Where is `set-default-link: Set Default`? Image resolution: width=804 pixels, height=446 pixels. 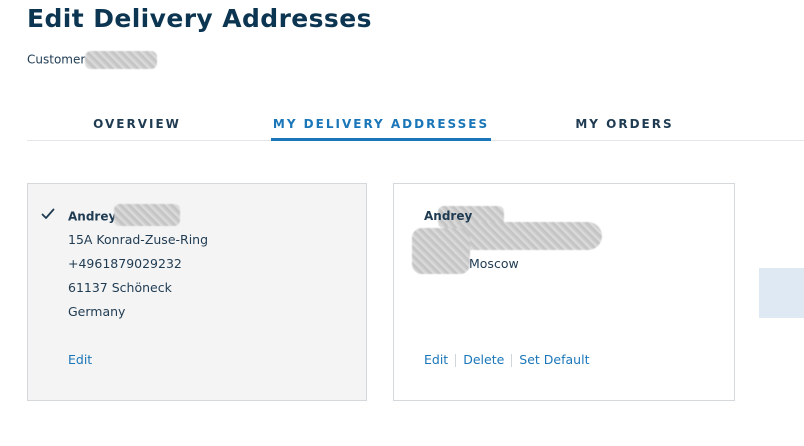 set-default-link: Set Default is located at coordinates (554, 359).